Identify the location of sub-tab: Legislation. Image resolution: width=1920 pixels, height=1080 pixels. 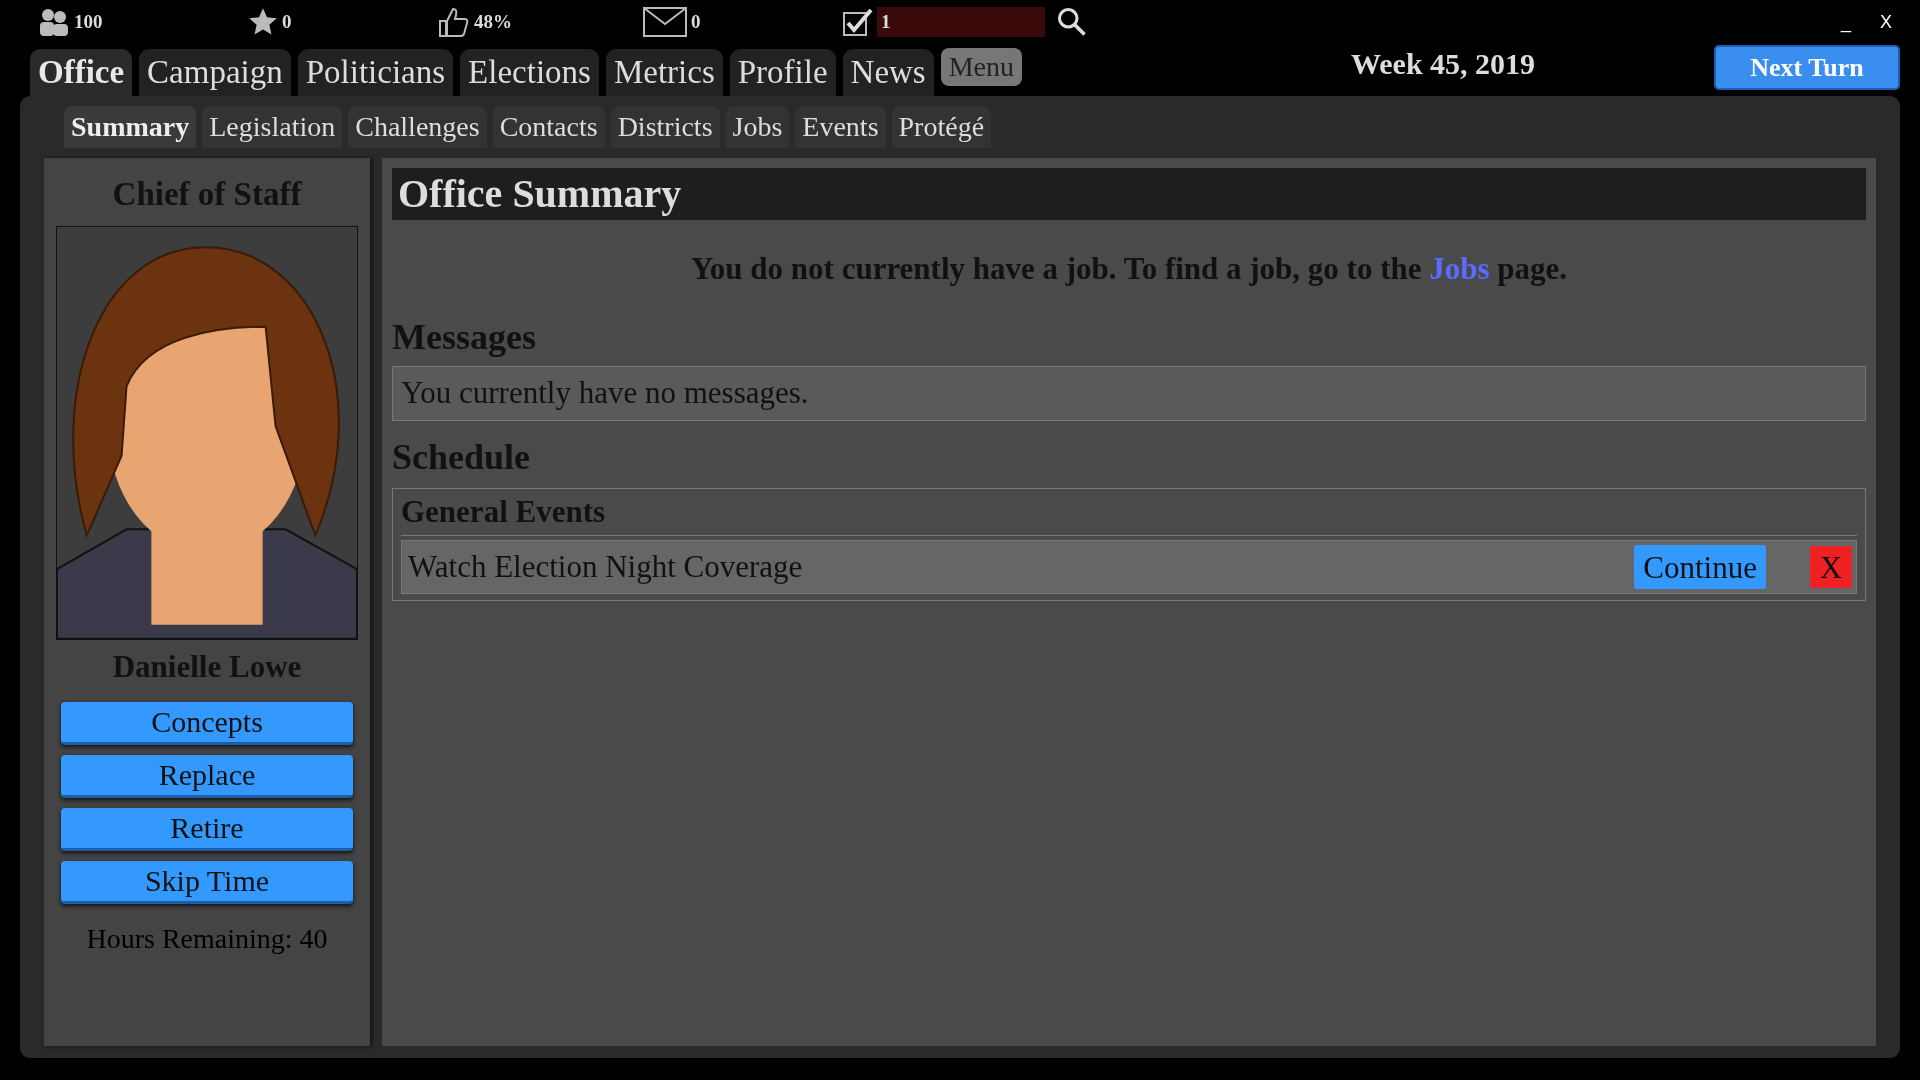
(272, 127).